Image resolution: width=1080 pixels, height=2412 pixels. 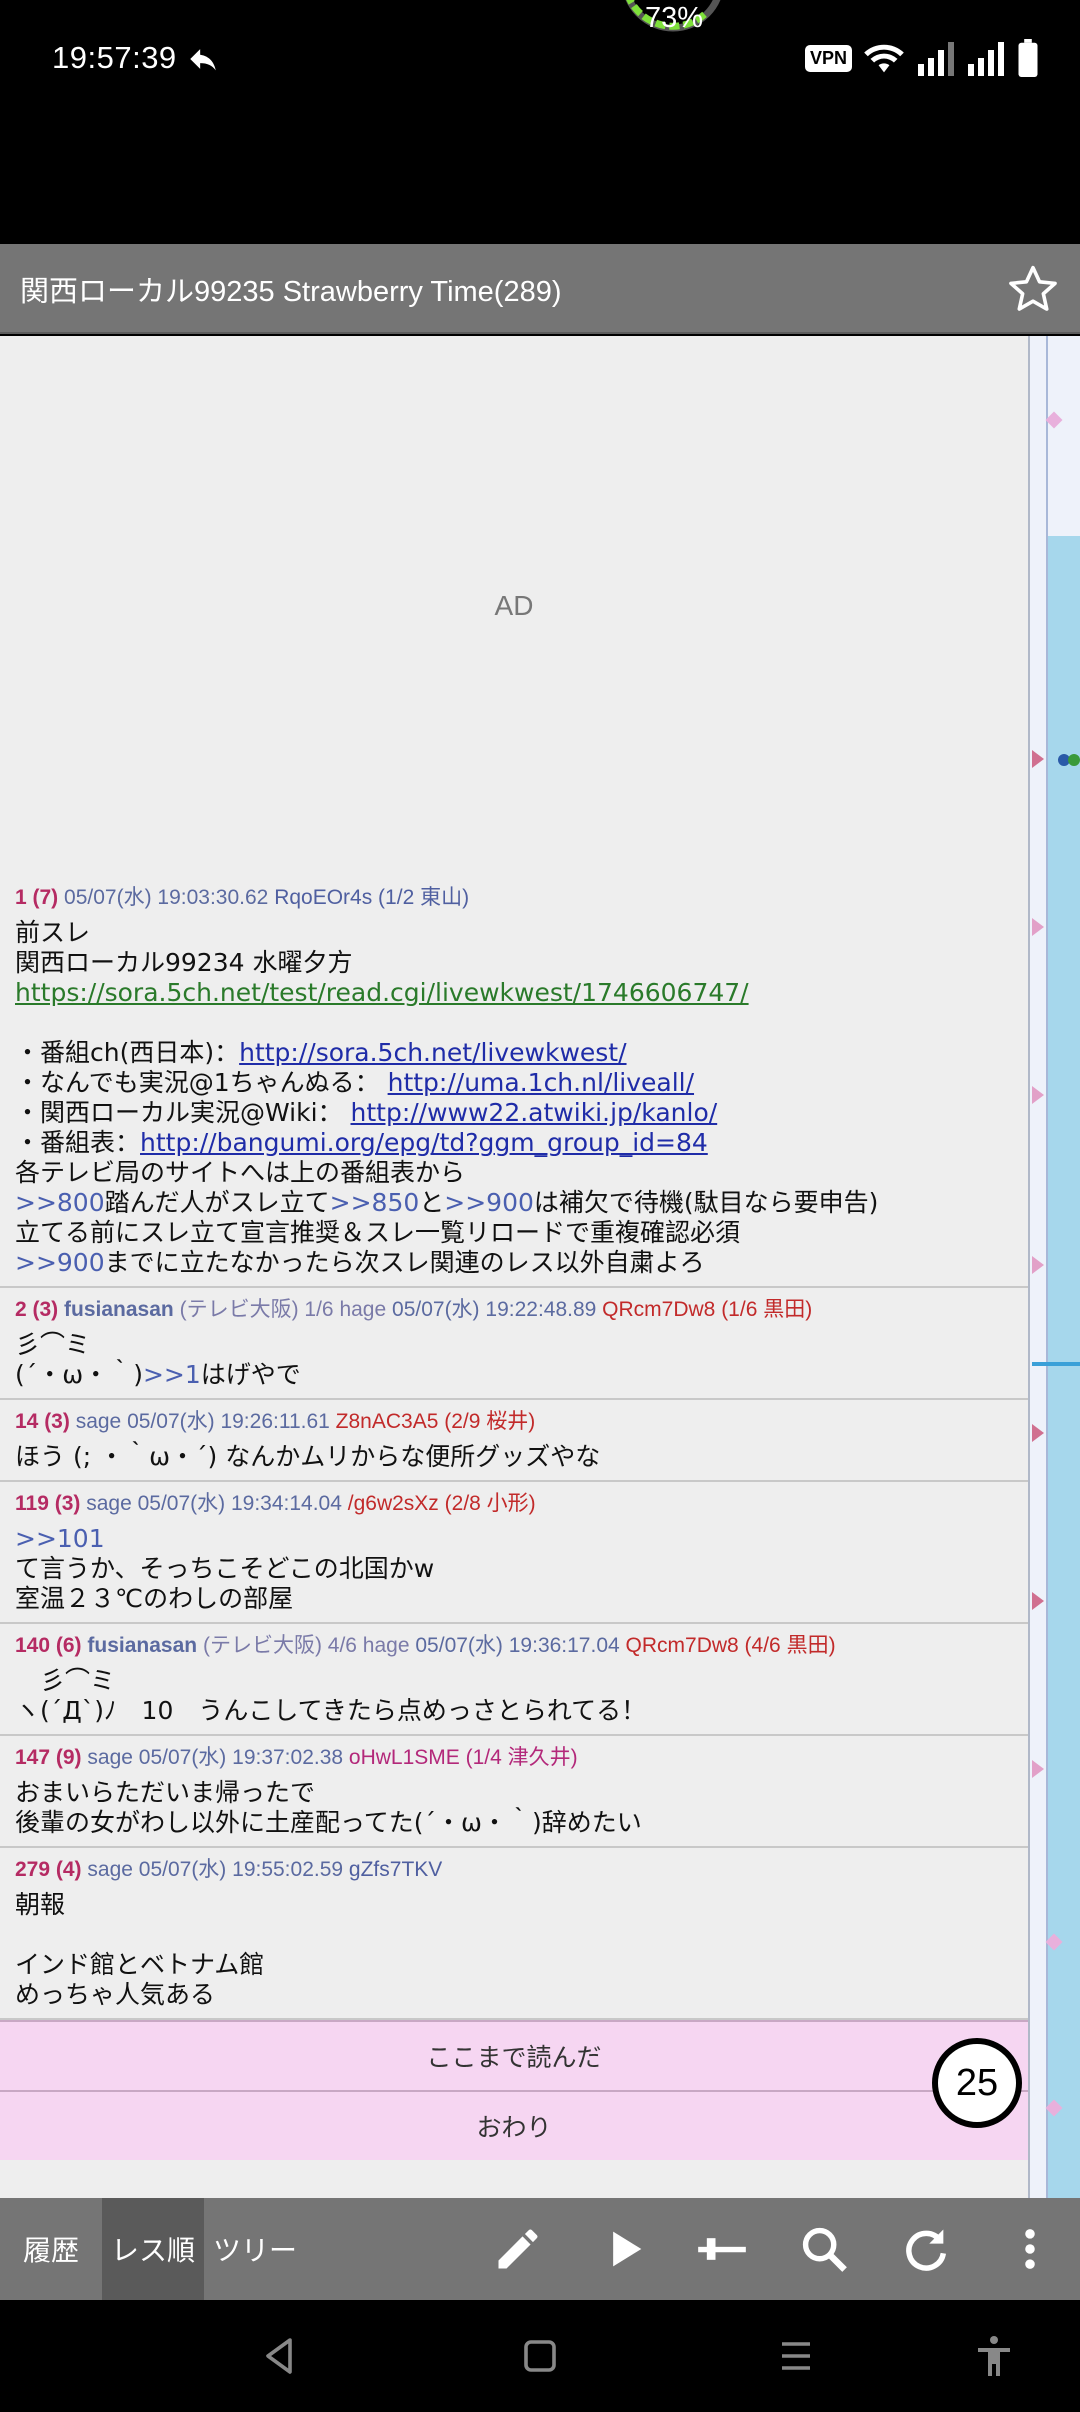 What do you see at coordinates (48, 1757) in the screenshot?
I see `post-number: 147 (9)` at bounding box center [48, 1757].